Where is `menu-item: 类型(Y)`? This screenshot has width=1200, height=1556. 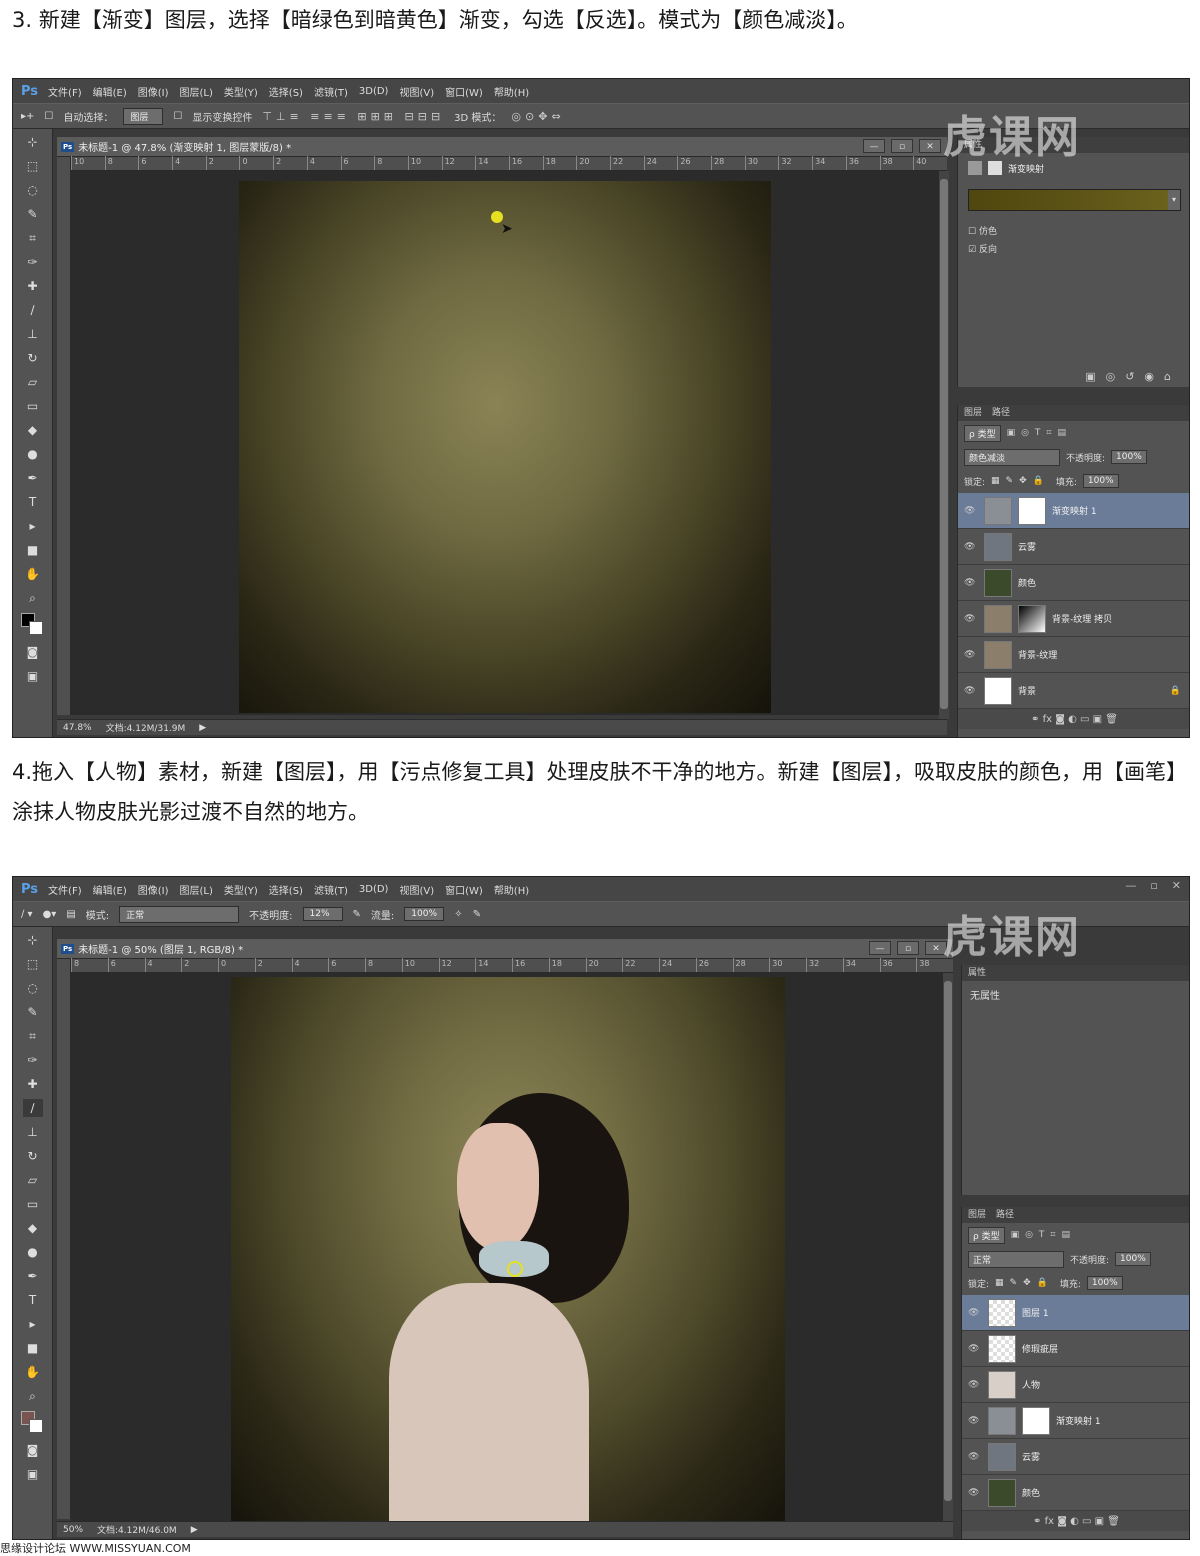 menu-item: 类型(Y) is located at coordinates (241, 91).